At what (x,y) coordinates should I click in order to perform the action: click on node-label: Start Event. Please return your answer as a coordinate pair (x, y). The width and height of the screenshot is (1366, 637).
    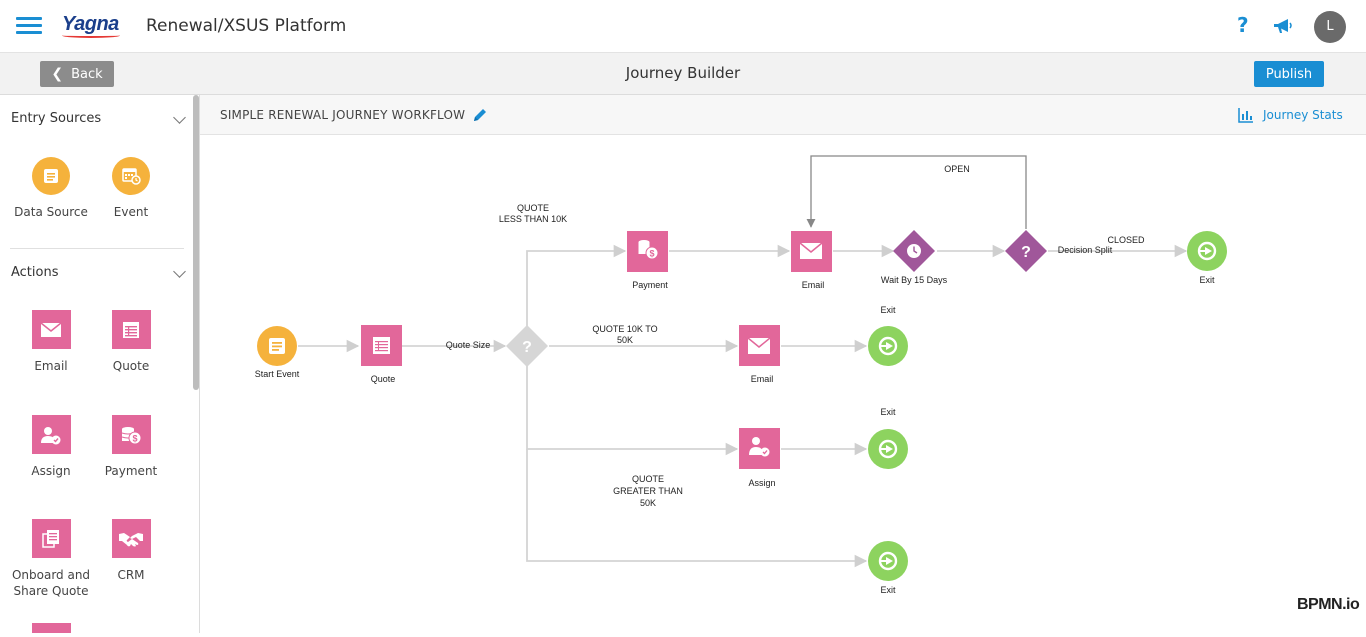
    Looking at the image, I should click on (277, 374).